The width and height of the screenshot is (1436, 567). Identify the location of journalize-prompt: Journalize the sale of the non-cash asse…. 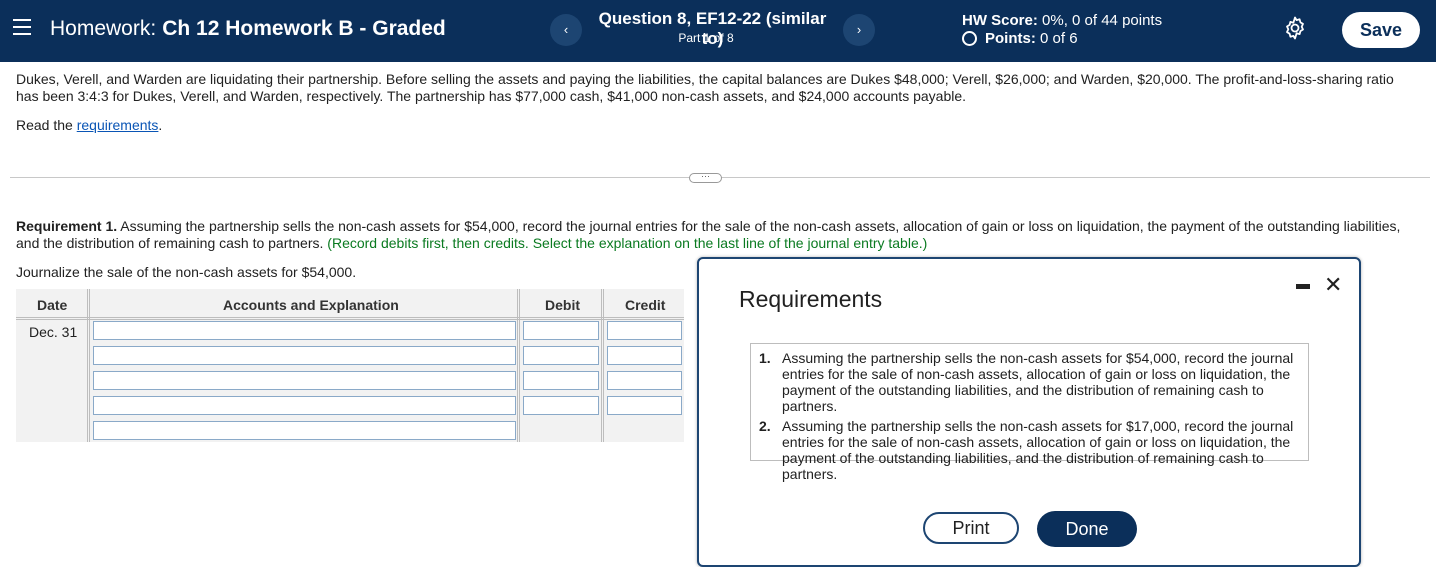
(186, 272).